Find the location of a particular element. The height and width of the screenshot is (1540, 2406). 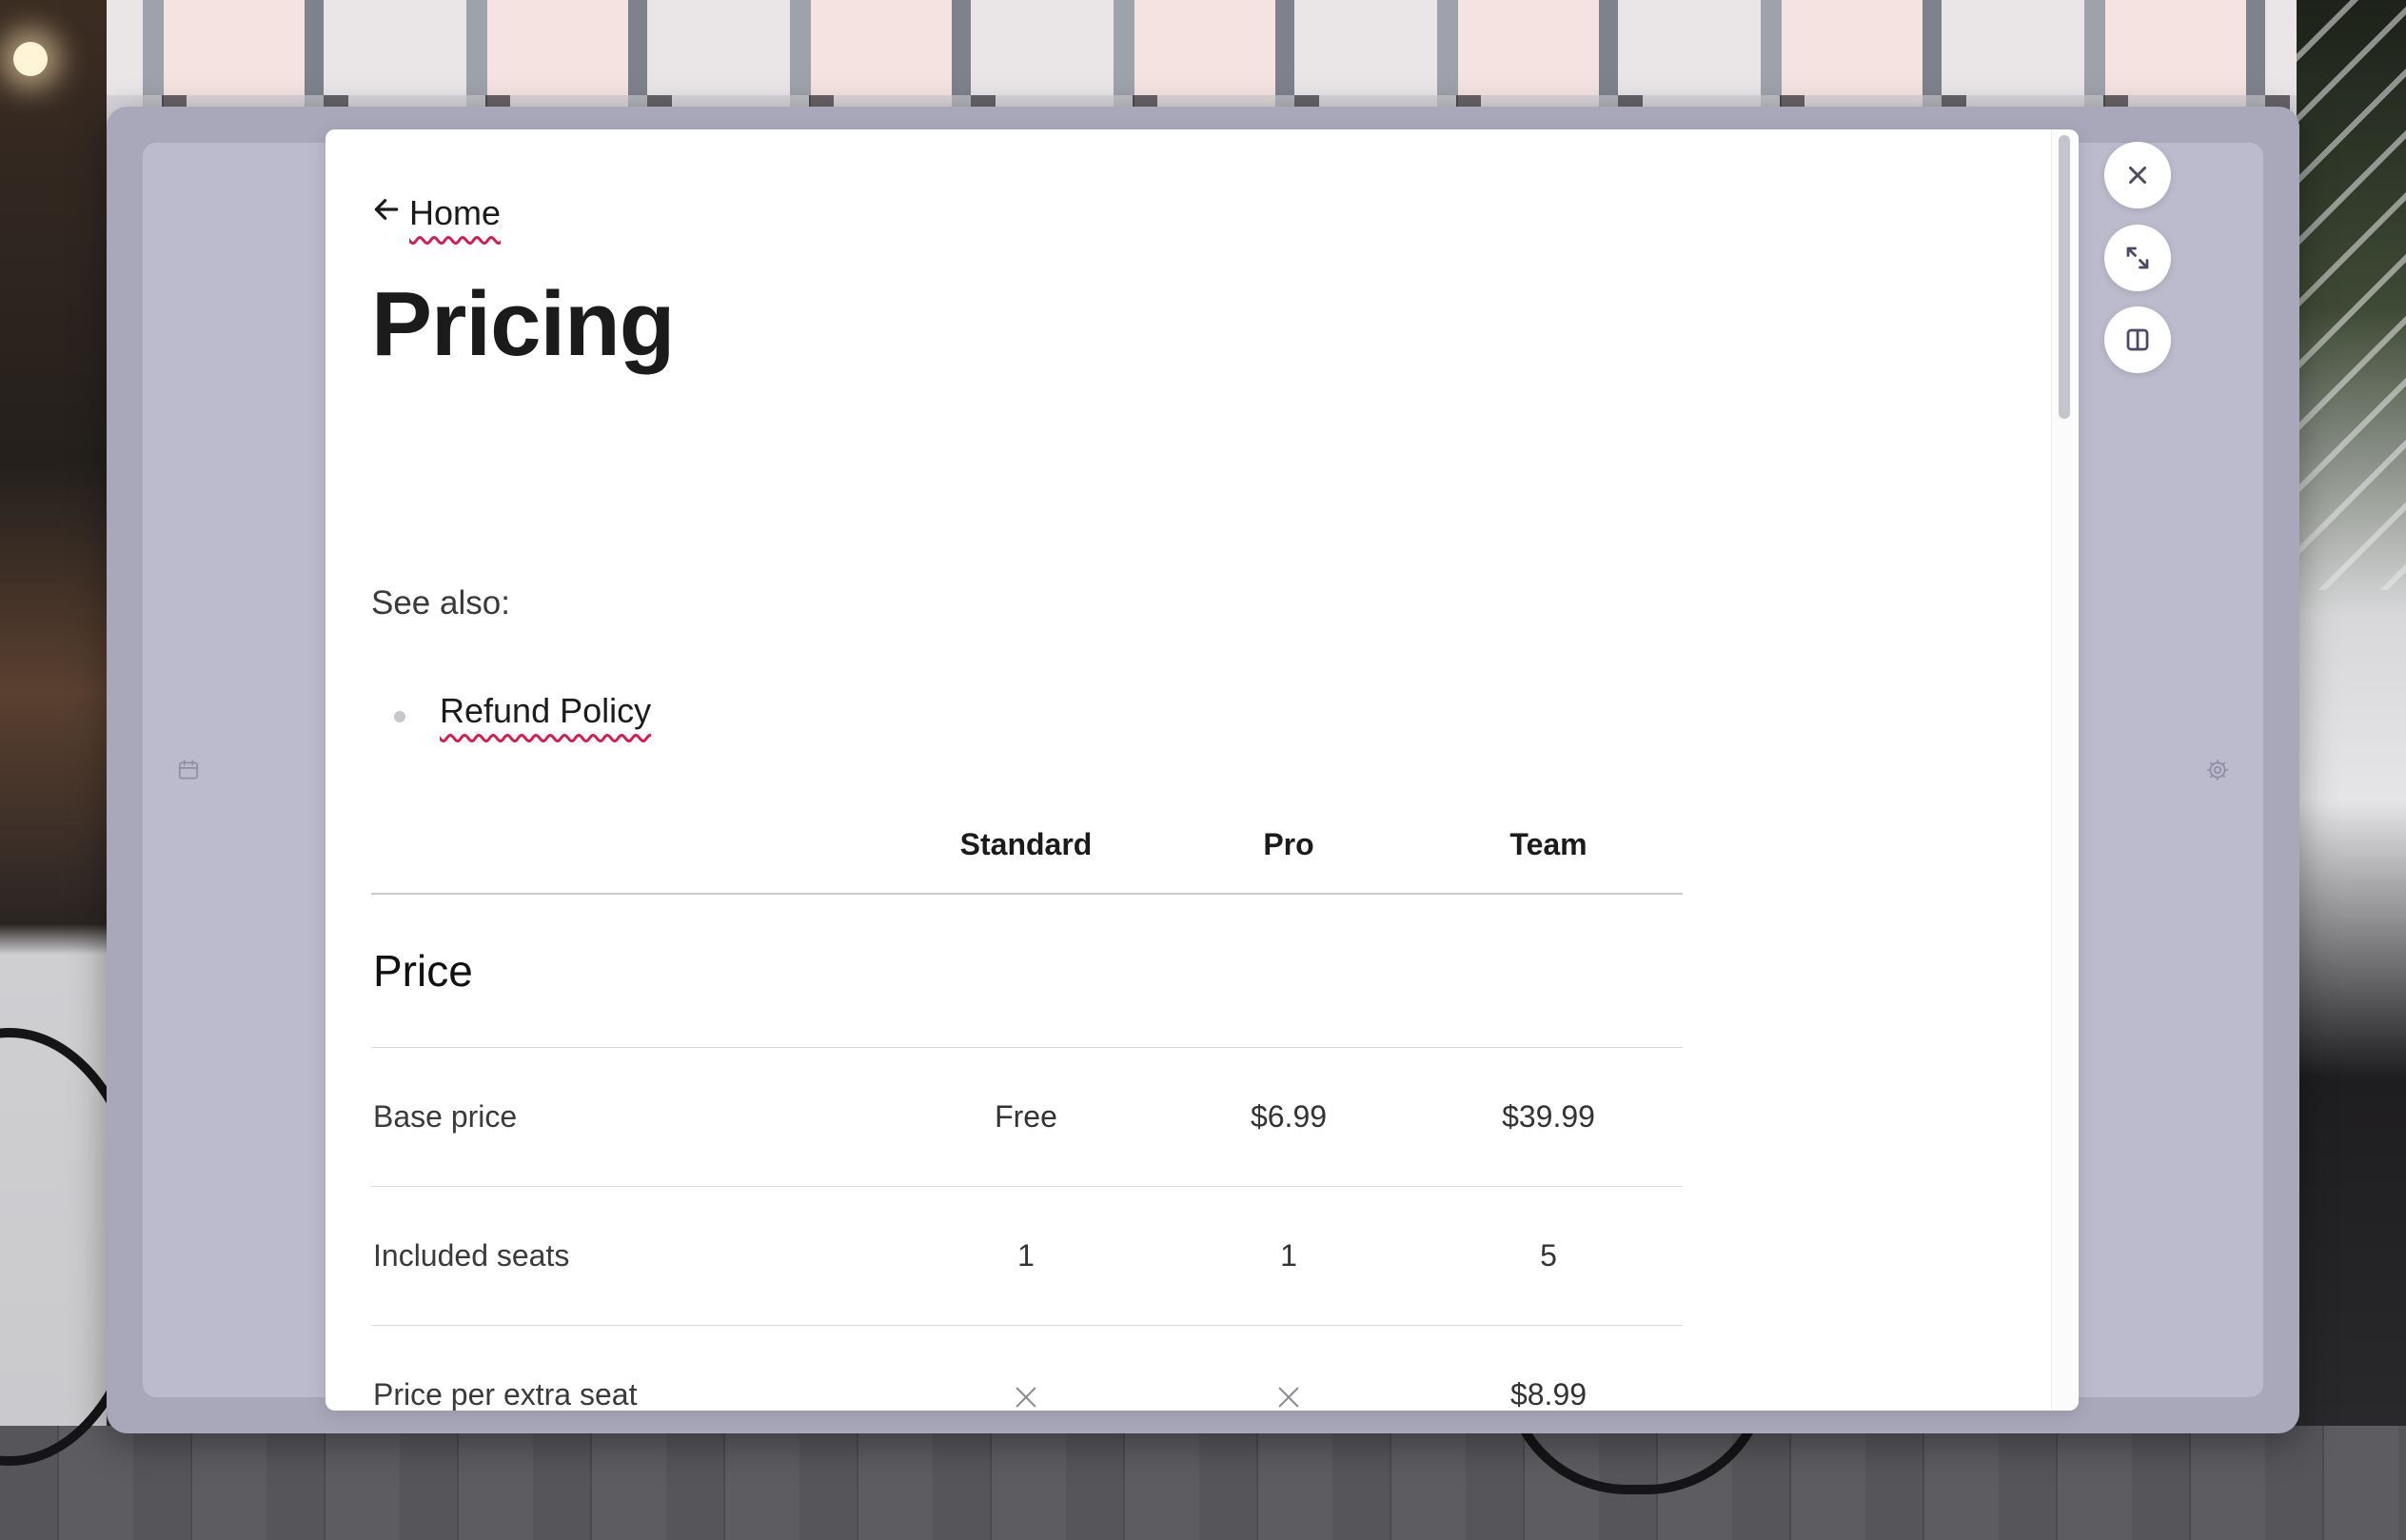

table-header-row: Standard Pro Team is located at coordinates (1027, 845).